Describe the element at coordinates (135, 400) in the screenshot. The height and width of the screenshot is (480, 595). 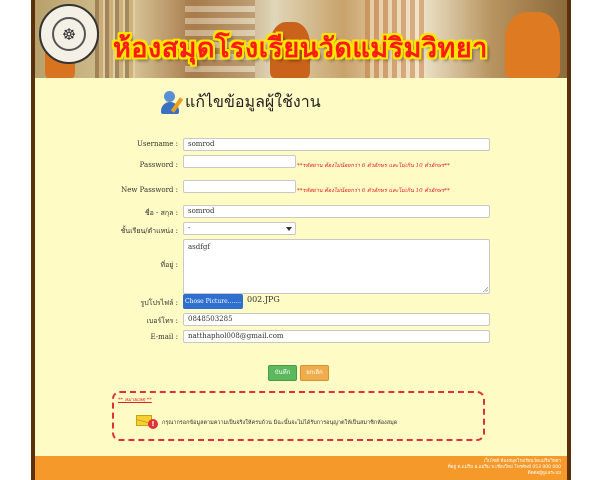
I see `notice-label: ** หมายเหตุ **` at that location.